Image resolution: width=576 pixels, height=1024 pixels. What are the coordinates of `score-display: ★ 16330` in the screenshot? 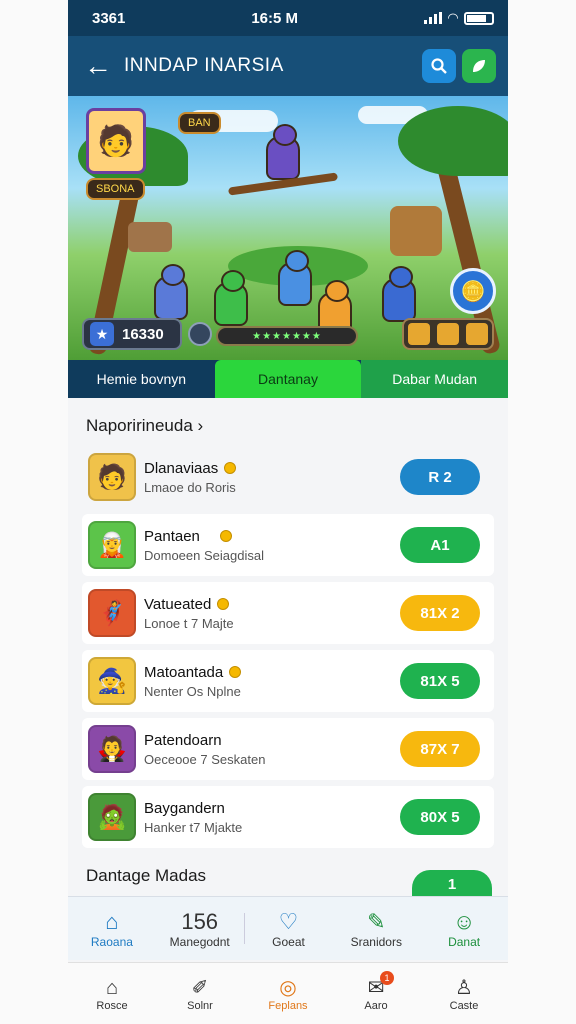 It's located at (132, 334).